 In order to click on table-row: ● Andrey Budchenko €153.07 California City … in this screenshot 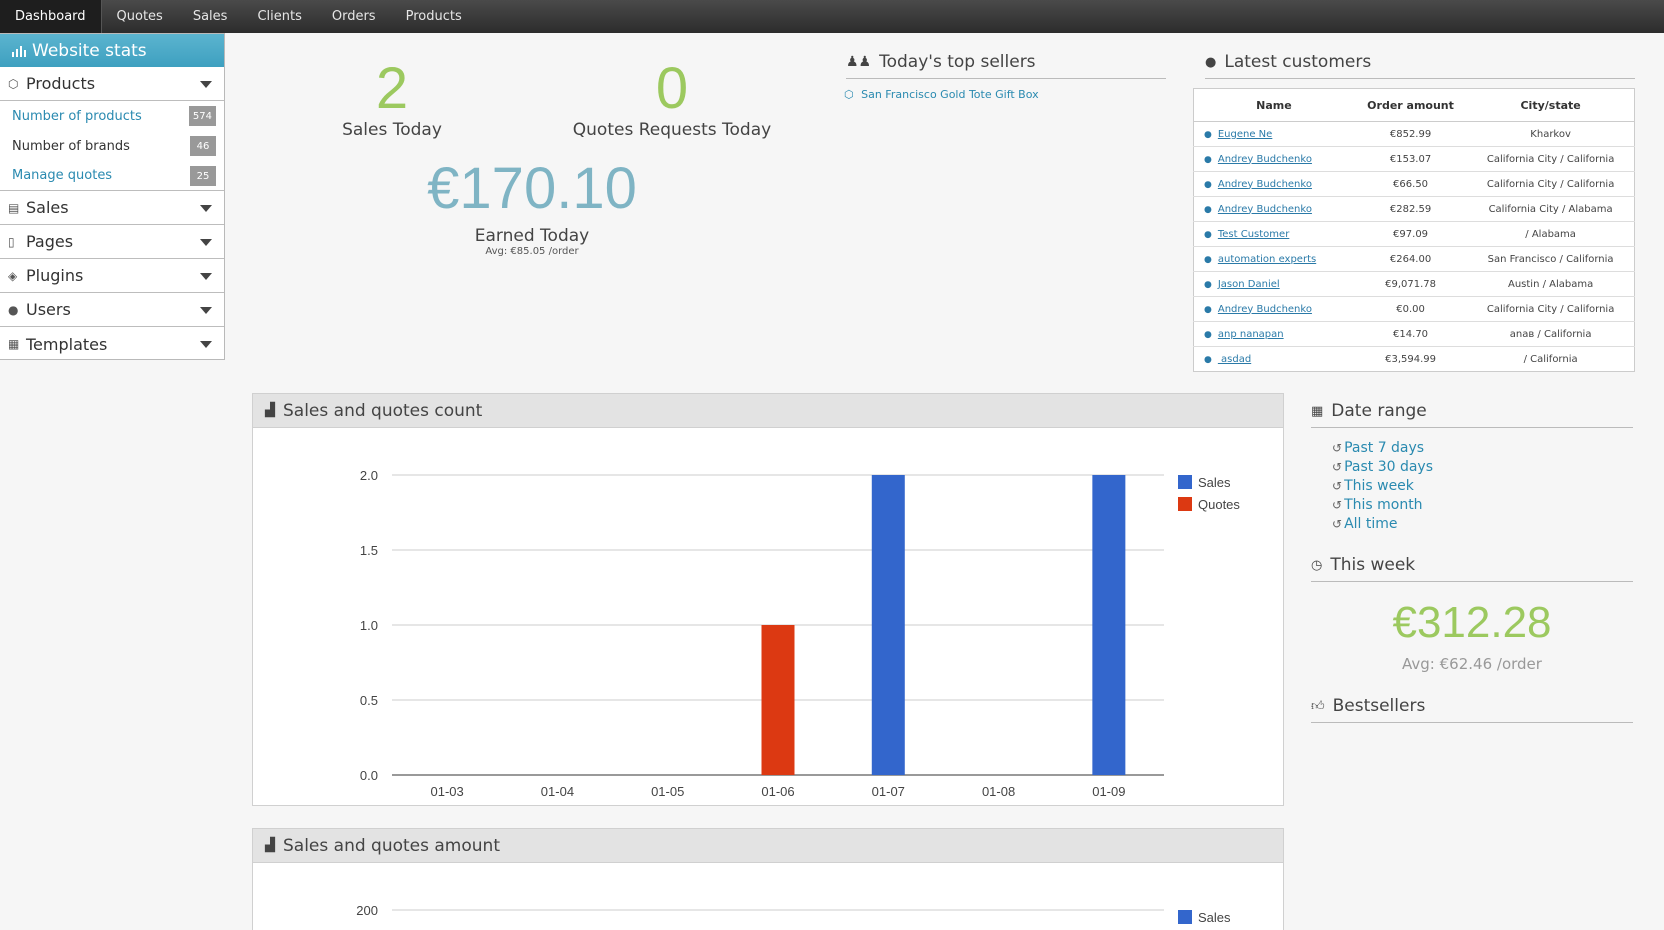, I will do `click(1414, 159)`.